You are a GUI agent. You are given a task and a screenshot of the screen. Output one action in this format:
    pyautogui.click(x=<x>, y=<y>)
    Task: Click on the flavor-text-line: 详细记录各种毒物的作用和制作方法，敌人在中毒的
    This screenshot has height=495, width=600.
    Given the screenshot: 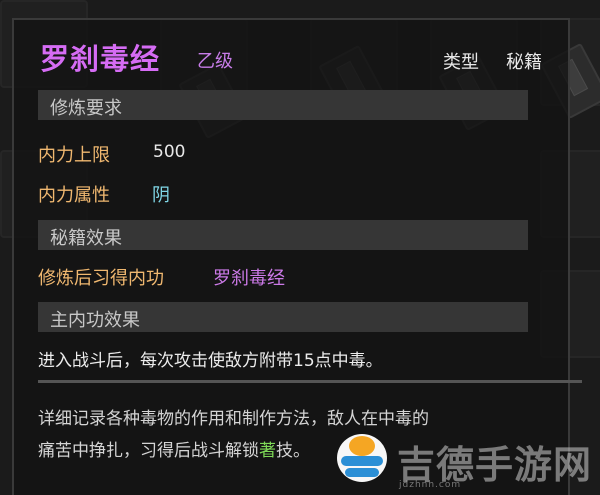 What is the action you would take?
    pyautogui.click(x=233, y=419)
    